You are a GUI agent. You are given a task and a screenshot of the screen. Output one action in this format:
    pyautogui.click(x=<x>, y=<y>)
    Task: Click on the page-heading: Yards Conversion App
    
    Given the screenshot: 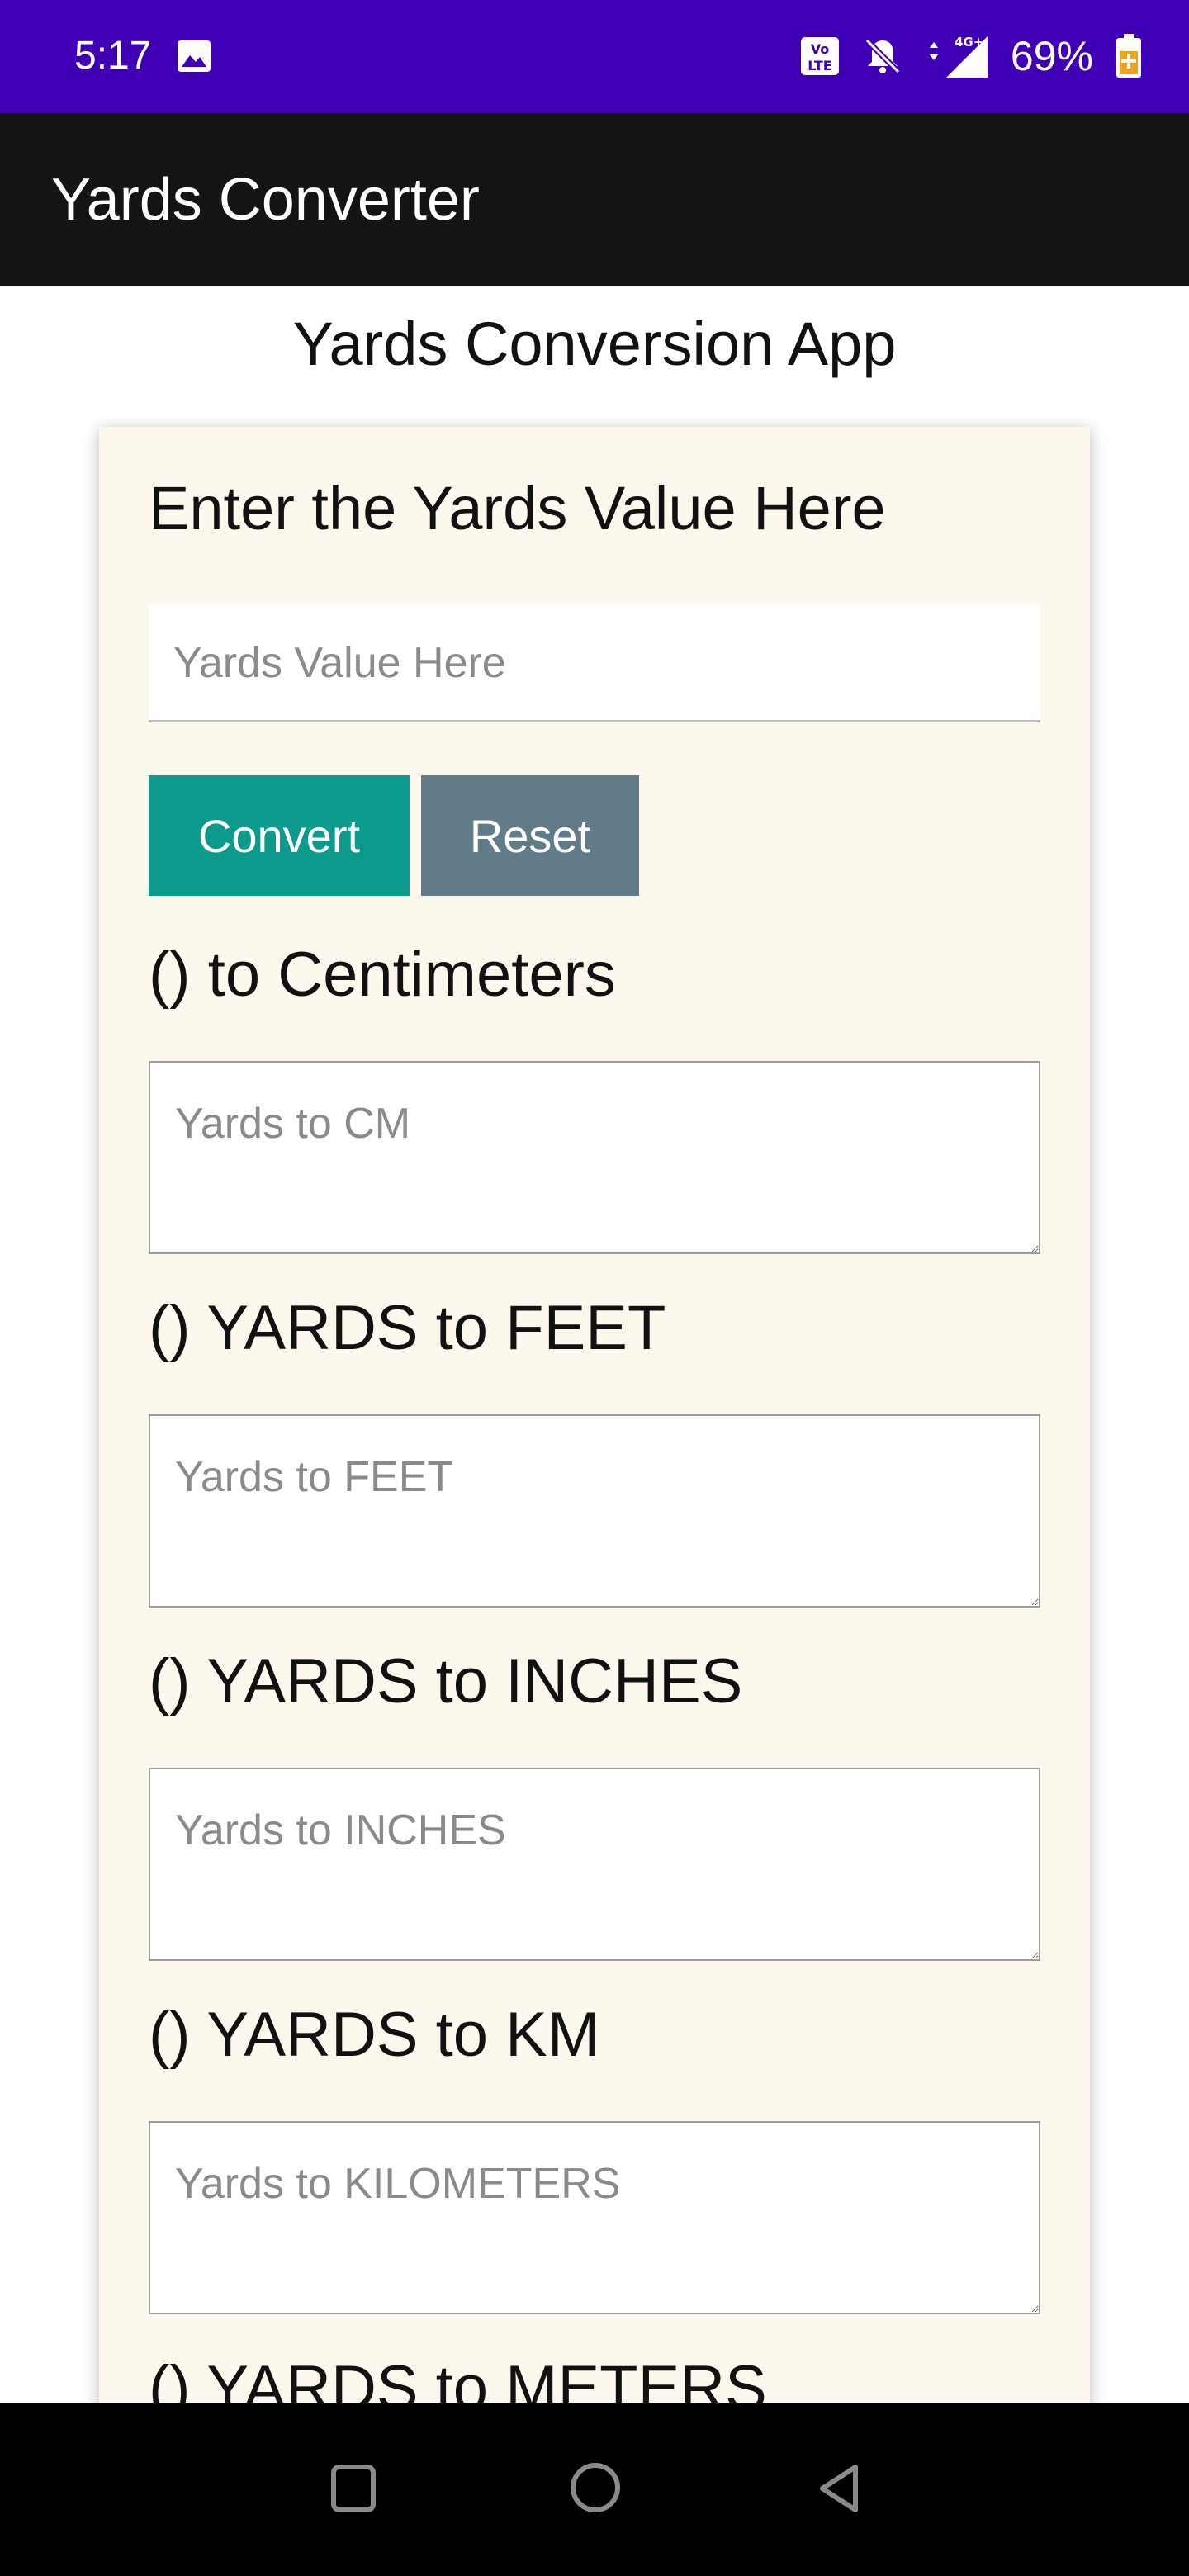 What is the action you would take?
    pyautogui.click(x=594, y=344)
    